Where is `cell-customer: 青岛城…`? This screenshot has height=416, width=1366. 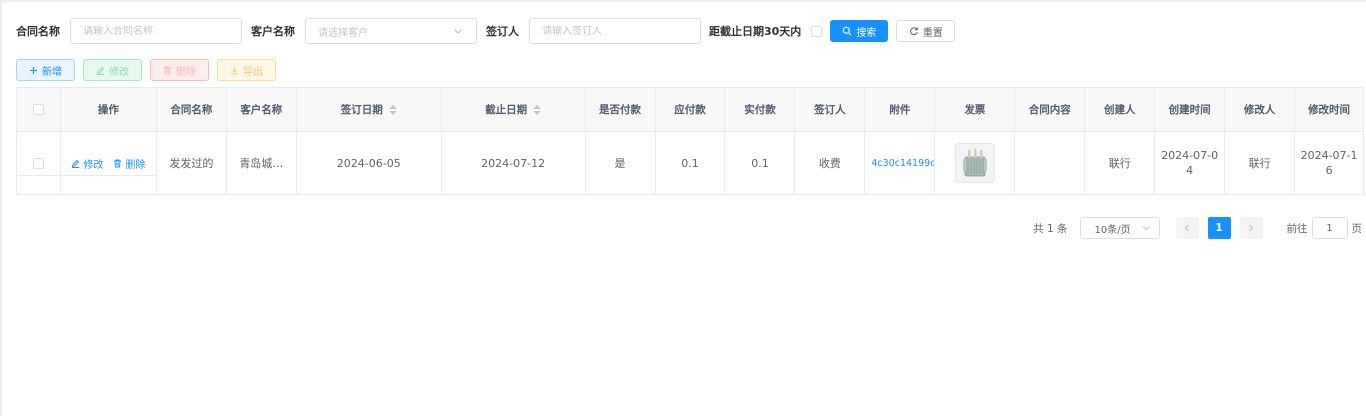 cell-customer: 青岛城… is located at coordinates (261, 163).